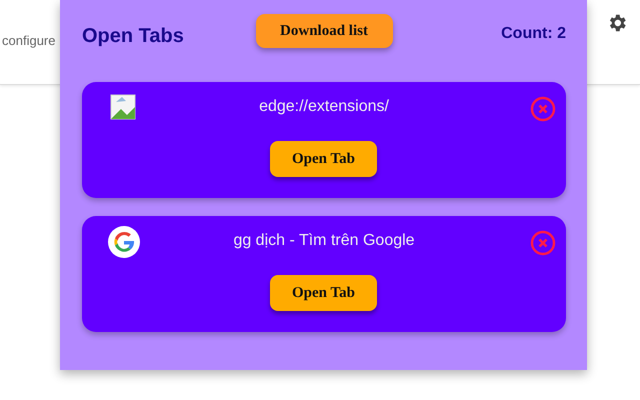 The width and height of the screenshot is (640, 400). What do you see at coordinates (533, 33) in the screenshot?
I see `tab-count: Count: 2` at bounding box center [533, 33].